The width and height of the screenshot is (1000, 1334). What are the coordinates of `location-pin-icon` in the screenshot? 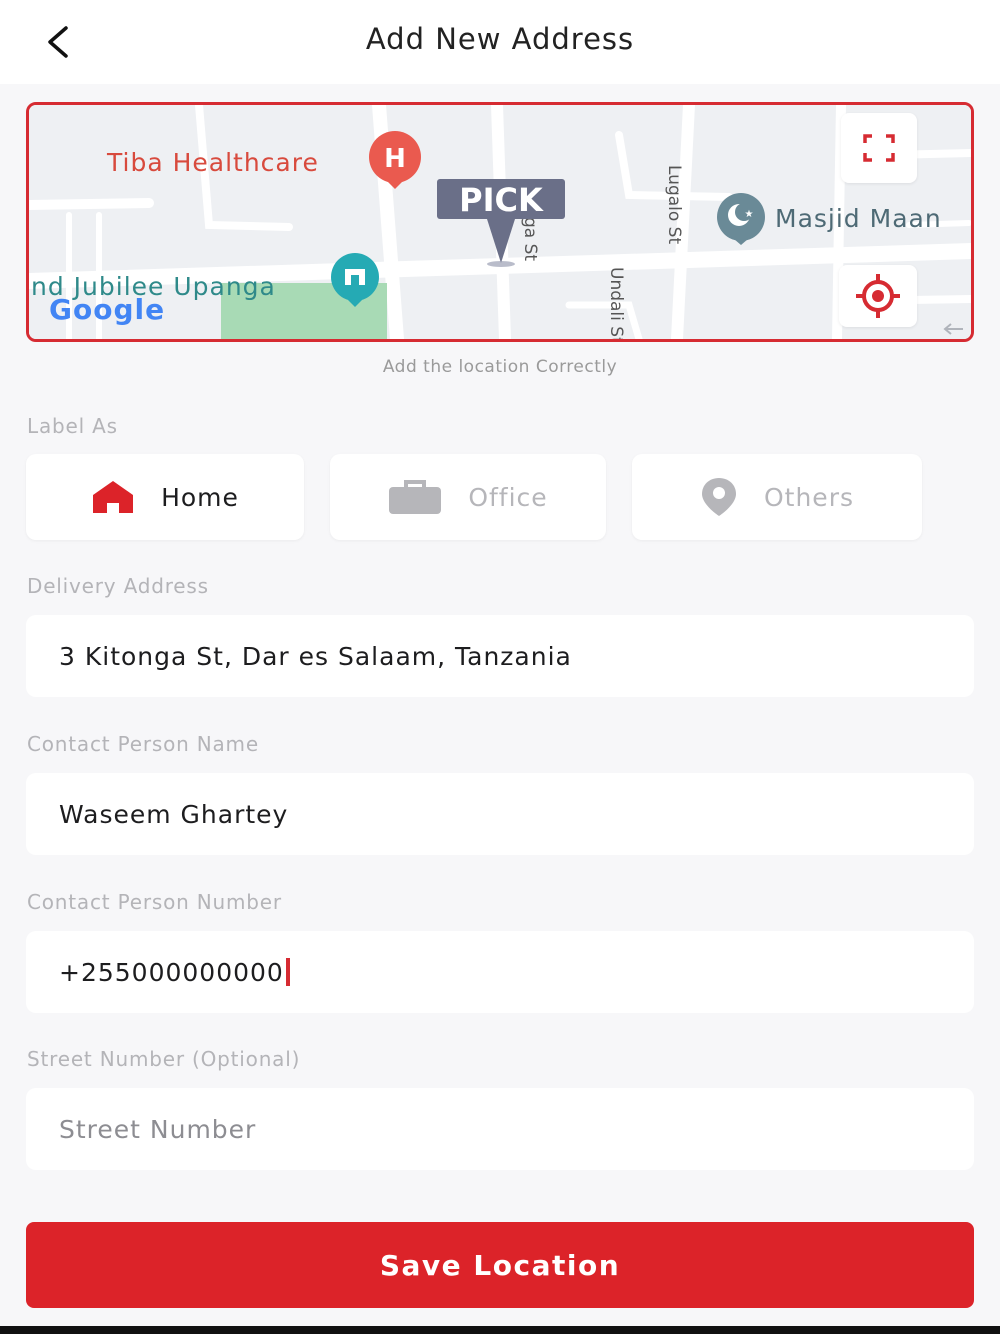 It's located at (718, 497).